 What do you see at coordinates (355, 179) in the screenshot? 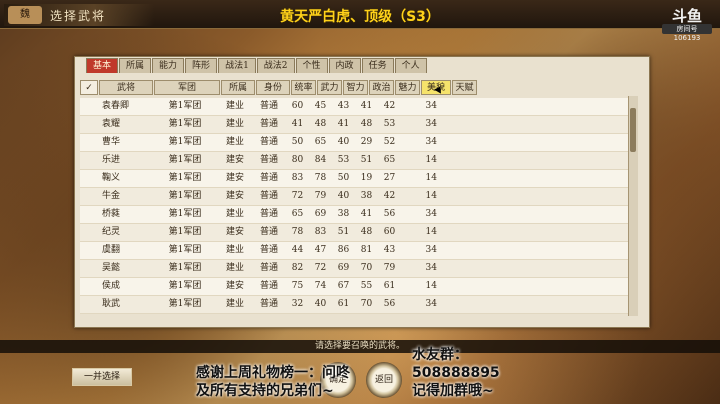
I see `table-row: 鞠义 第1军团 建安 普通 83 78 50 19 27 14` at bounding box center [355, 179].